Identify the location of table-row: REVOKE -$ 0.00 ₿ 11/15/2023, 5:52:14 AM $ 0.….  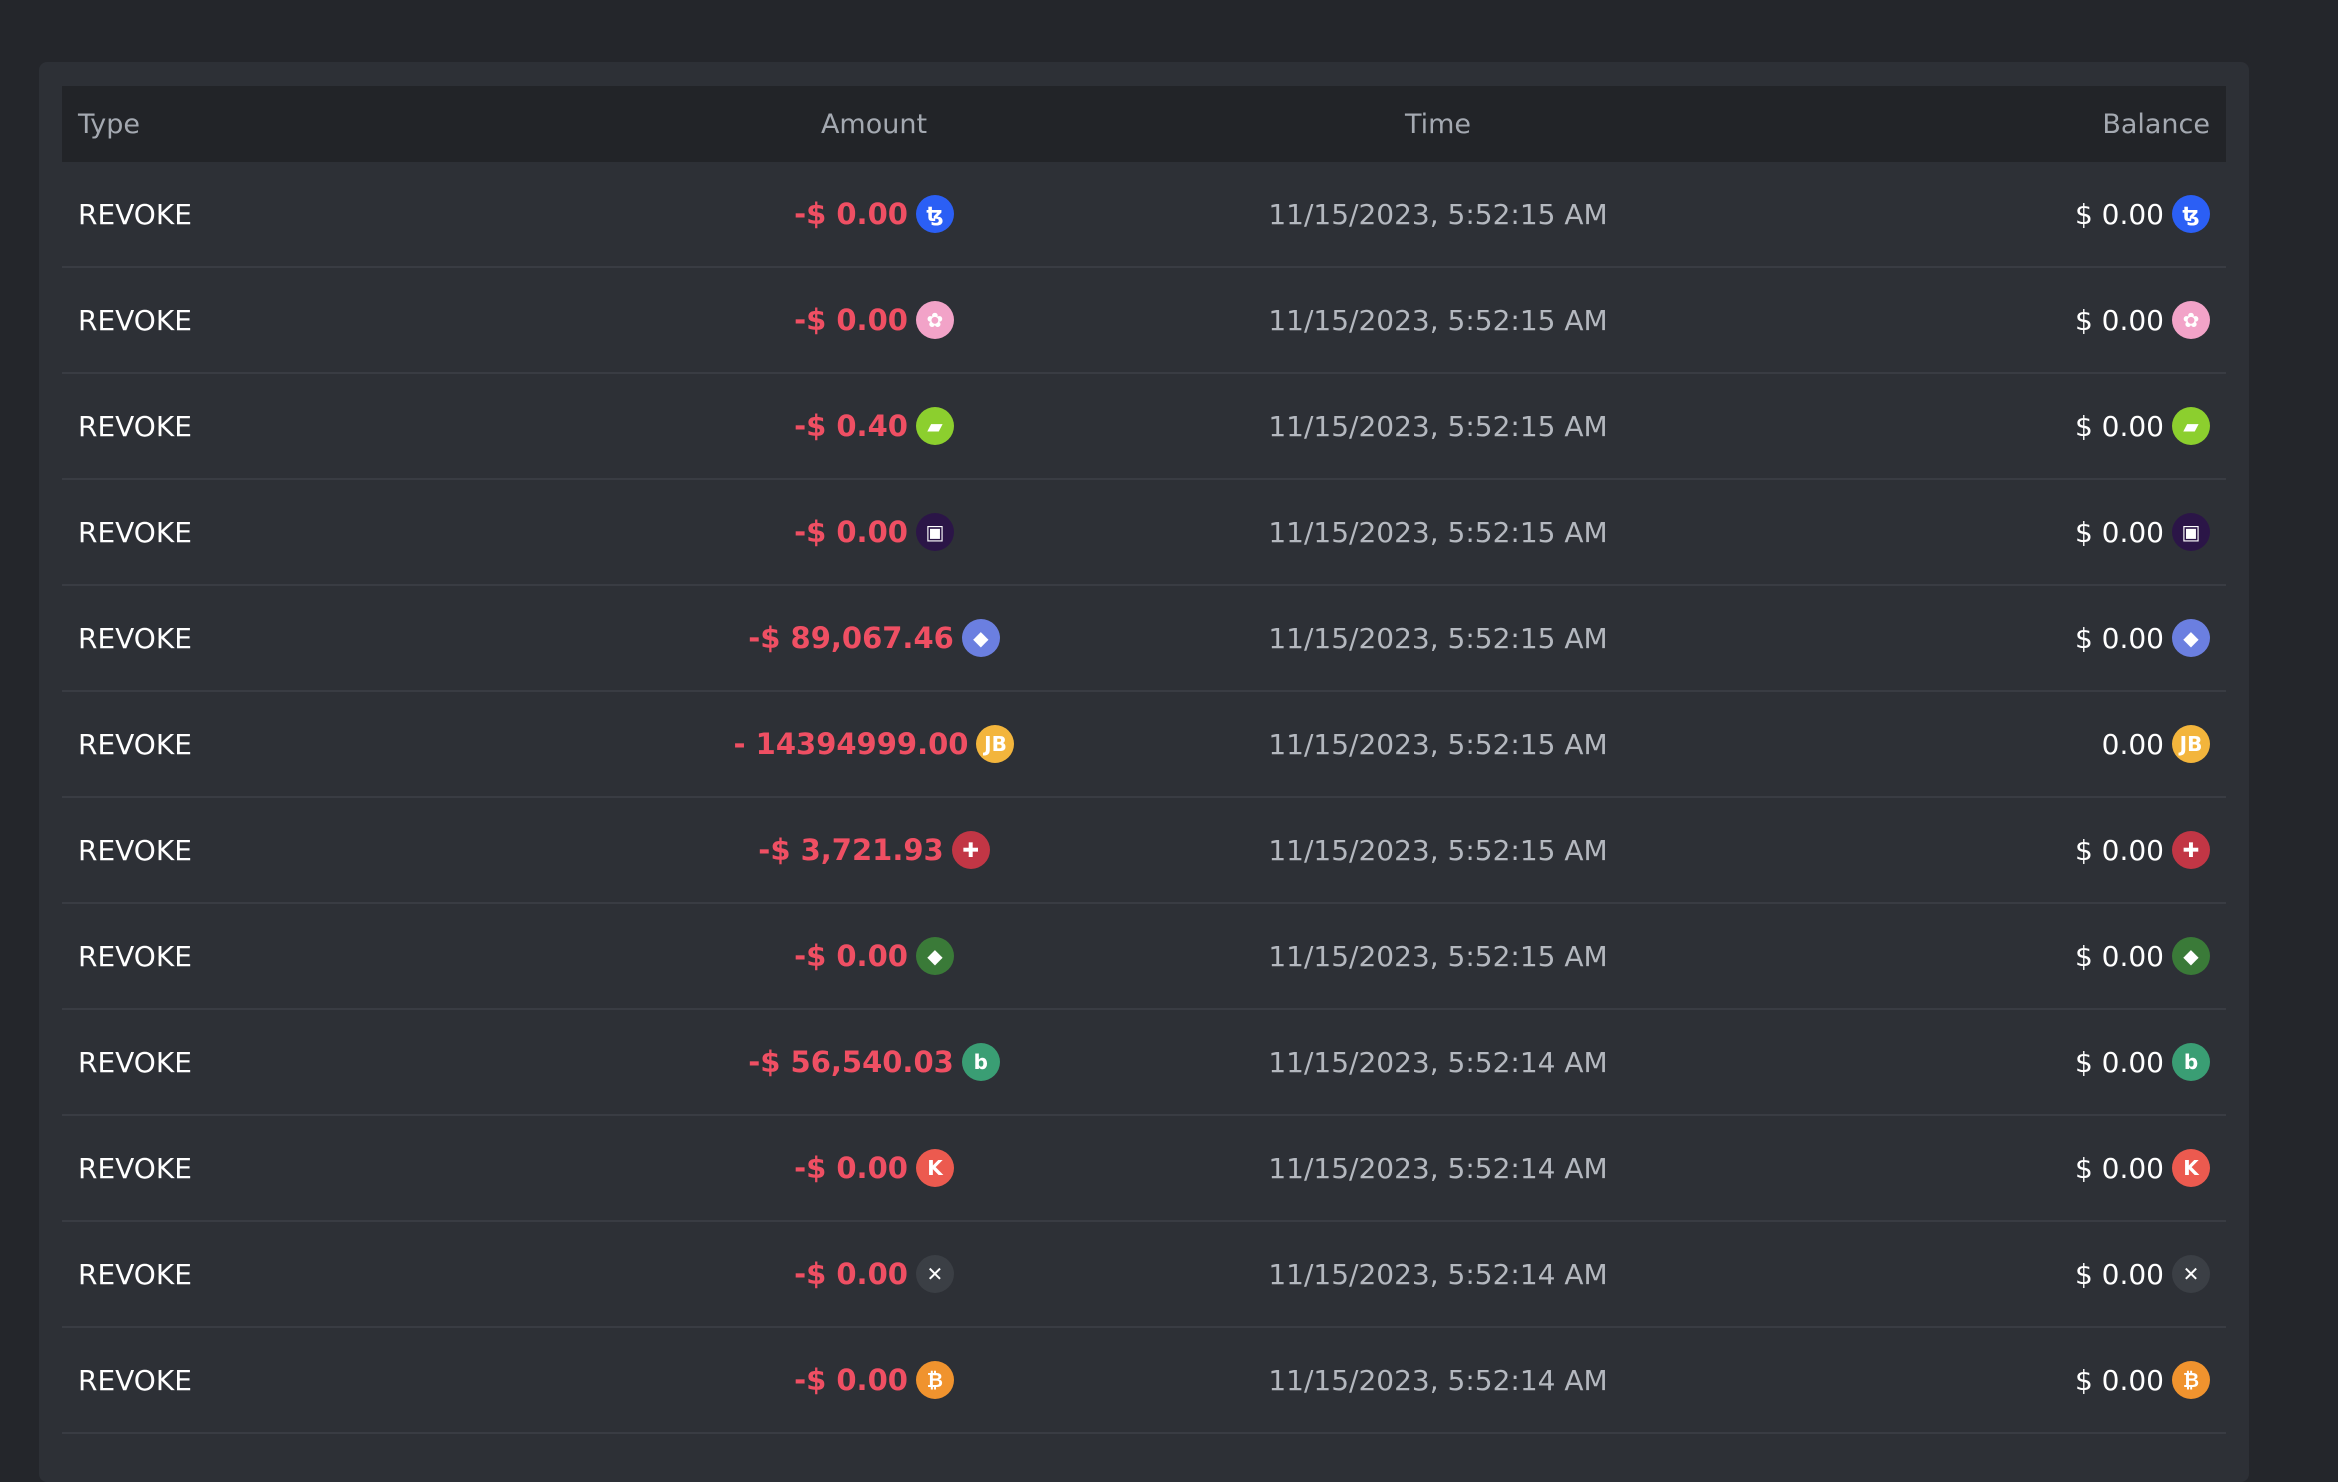
(1144, 1381).